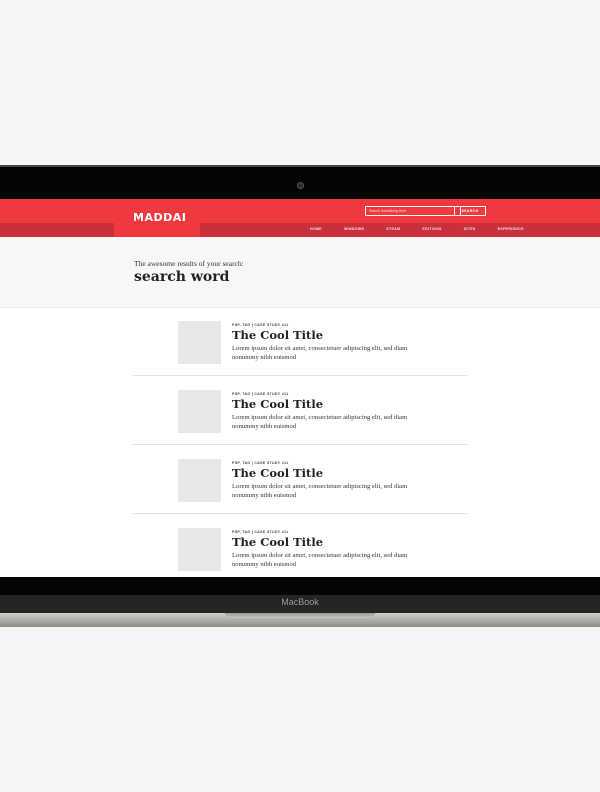 Image resolution: width=600 pixels, height=792 pixels. I want to click on nav-item-home: HOME, so click(316, 229).